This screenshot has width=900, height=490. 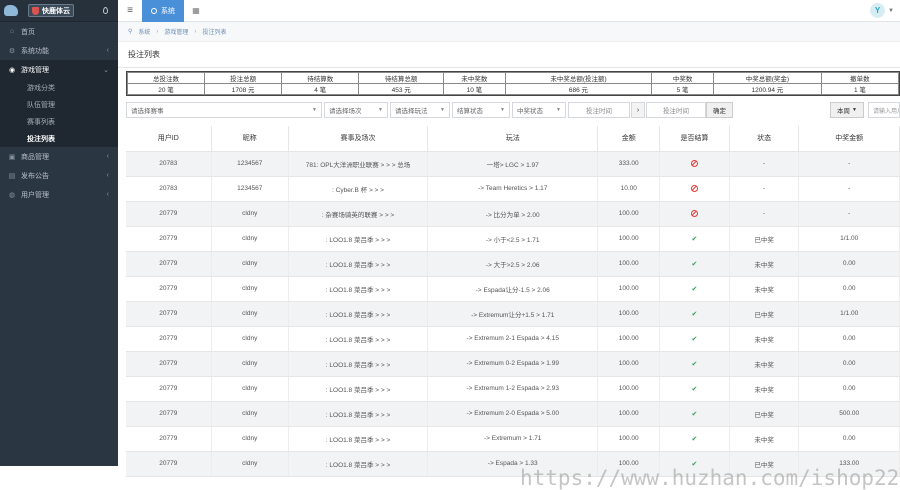 What do you see at coordinates (249, 188) in the screenshot?
I see `cell-nick: 1234567` at bounding box center [249, 188].